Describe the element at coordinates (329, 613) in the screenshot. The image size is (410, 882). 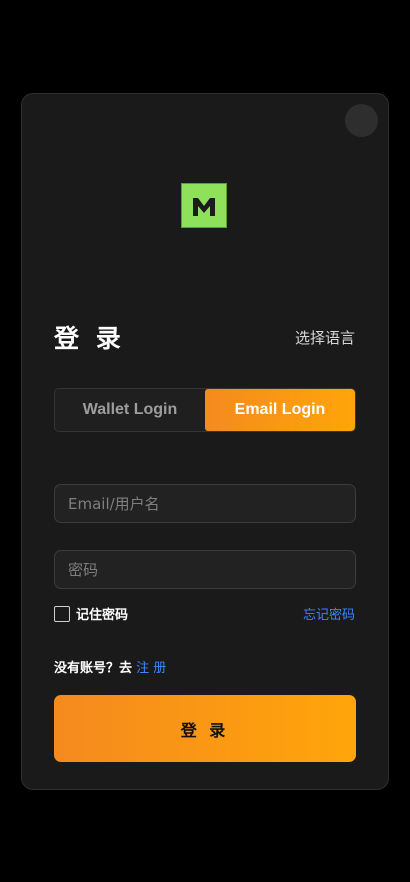
I see `forgot-password-link: 忘记密码` at that location.